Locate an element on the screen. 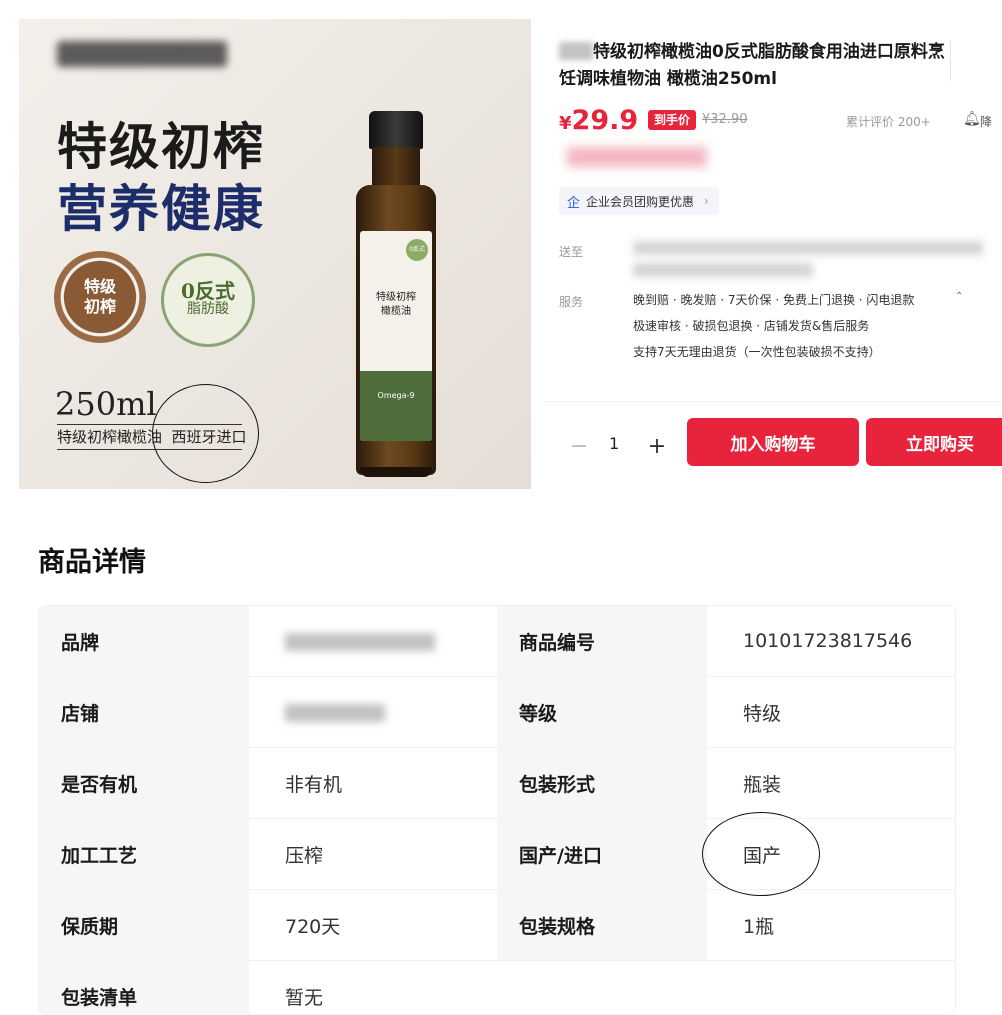  bottle-illustration: 0反式 特级初榨 橄榄油 Omega-9 is located at coordinates (396, 296).